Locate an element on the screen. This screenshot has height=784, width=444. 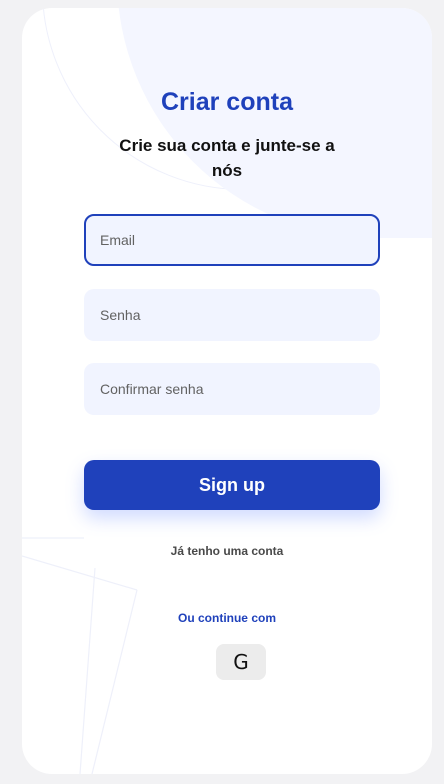
password-field is located at coordinates (232, 315).